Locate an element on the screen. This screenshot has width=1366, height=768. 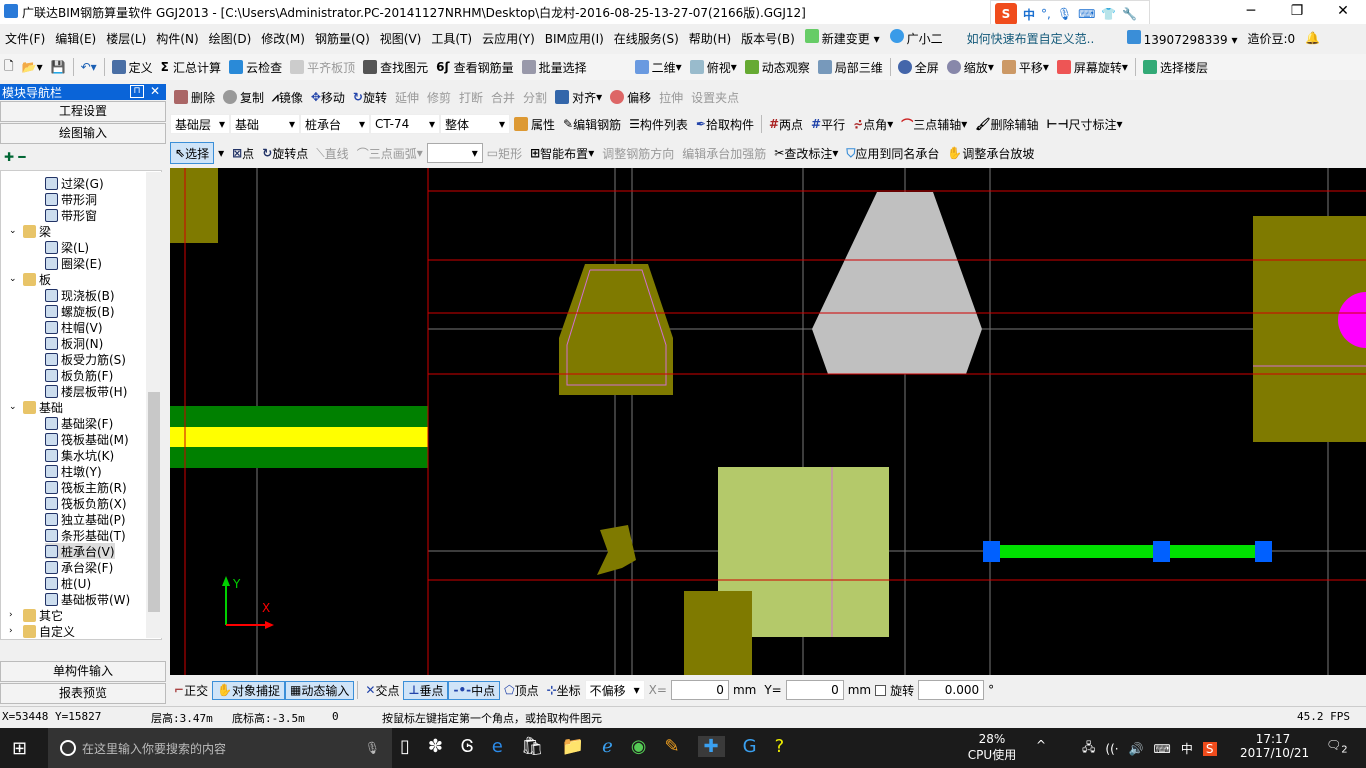
local-3d-button: 局部三维 is located at coordinates (850, 67).